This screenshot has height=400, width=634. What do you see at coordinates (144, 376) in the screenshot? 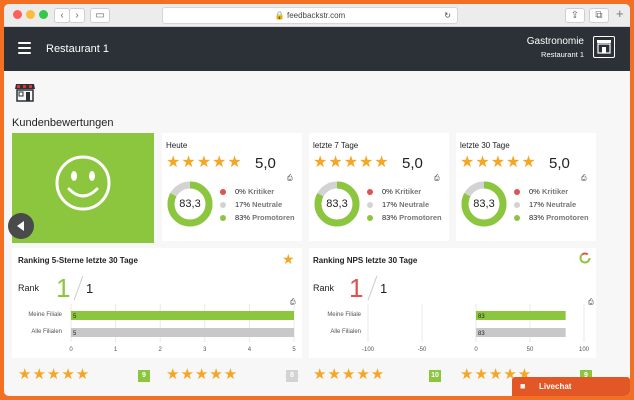
I see `count-badge: 9` at bounding box center [144, 376].